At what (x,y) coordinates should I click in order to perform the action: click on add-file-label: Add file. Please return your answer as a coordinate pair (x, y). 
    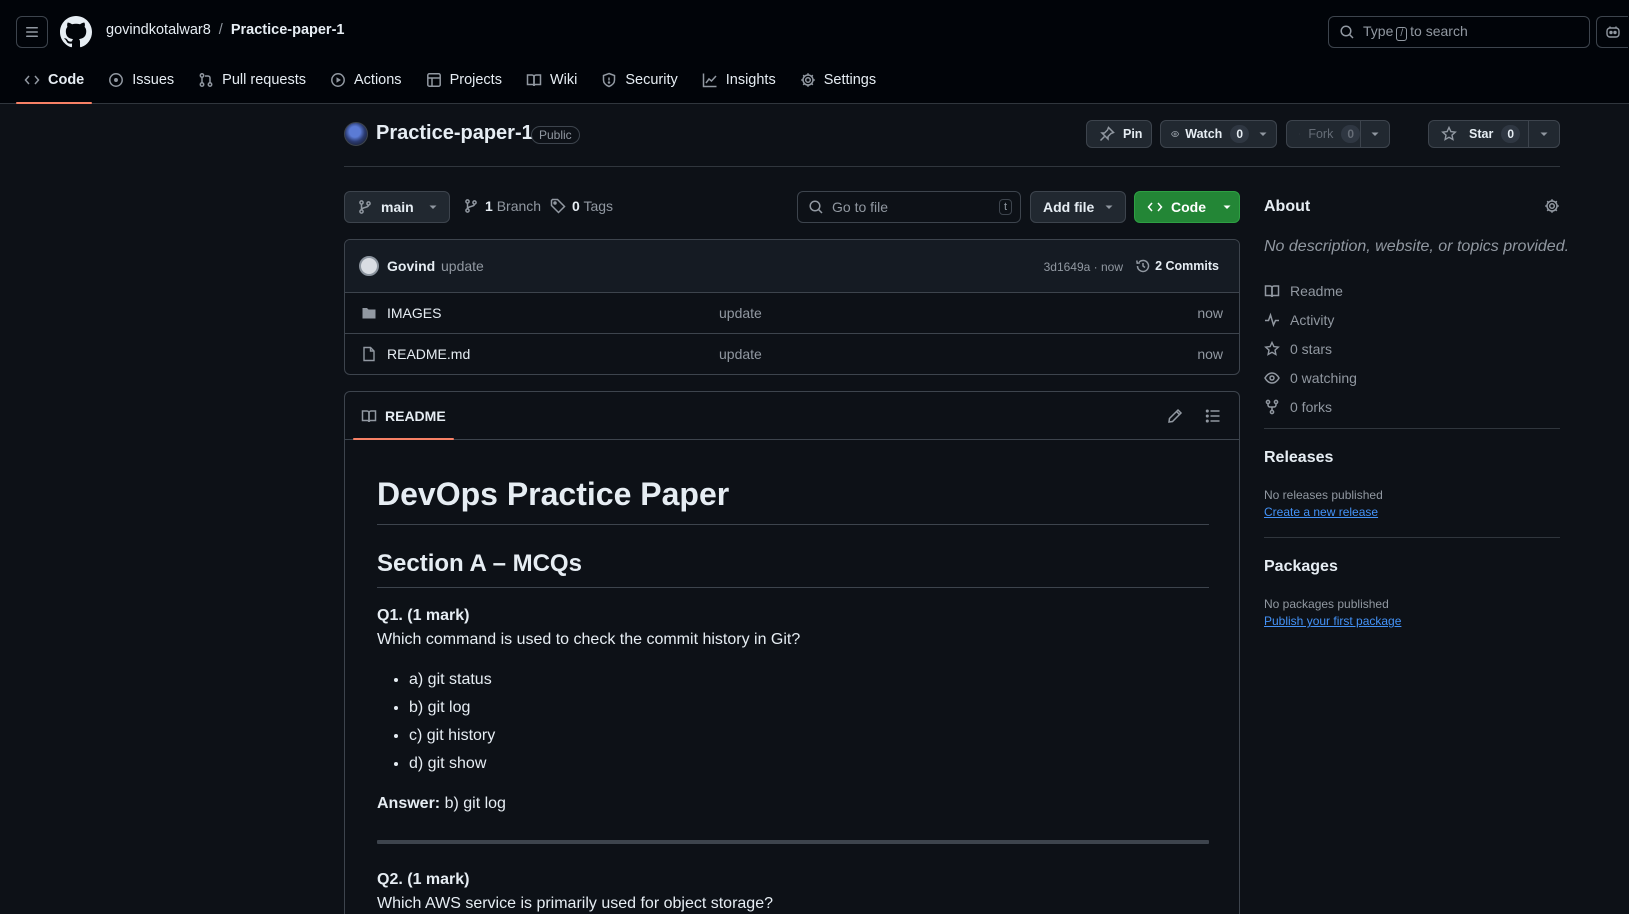
    Looking at the image, I should click on (1069, 207).